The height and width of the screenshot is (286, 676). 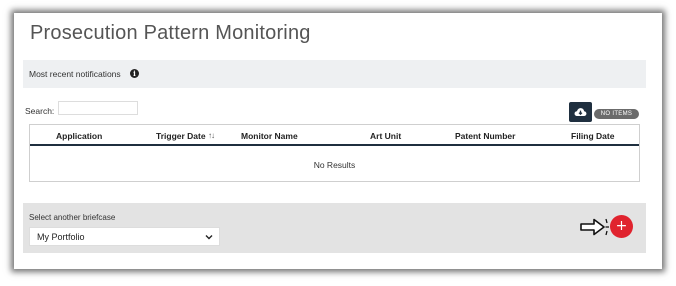 I want to click on page-title: Prosecution Pattern Monitoring, so click(x=170, y=33).